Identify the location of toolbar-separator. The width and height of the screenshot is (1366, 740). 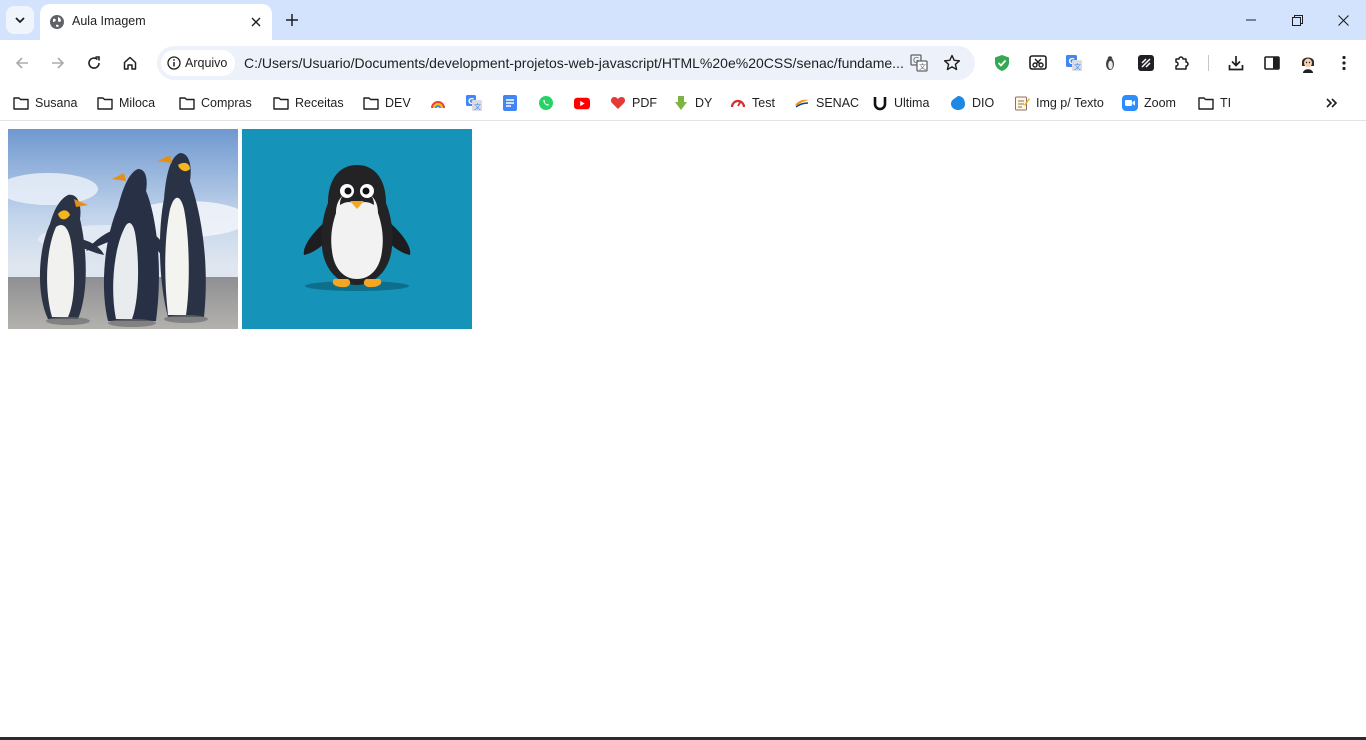
(1208, 63).